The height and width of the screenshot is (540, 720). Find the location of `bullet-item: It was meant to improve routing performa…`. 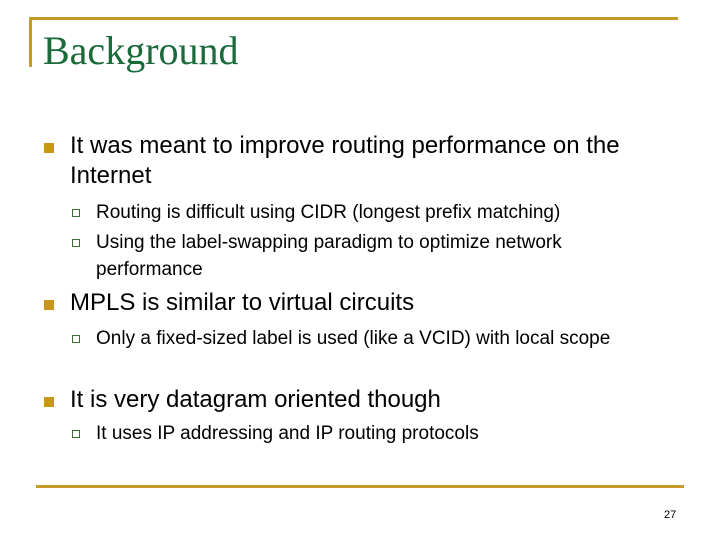

bullet-item: It was meant to improve routing performa… is located at coordinates (362, 161).